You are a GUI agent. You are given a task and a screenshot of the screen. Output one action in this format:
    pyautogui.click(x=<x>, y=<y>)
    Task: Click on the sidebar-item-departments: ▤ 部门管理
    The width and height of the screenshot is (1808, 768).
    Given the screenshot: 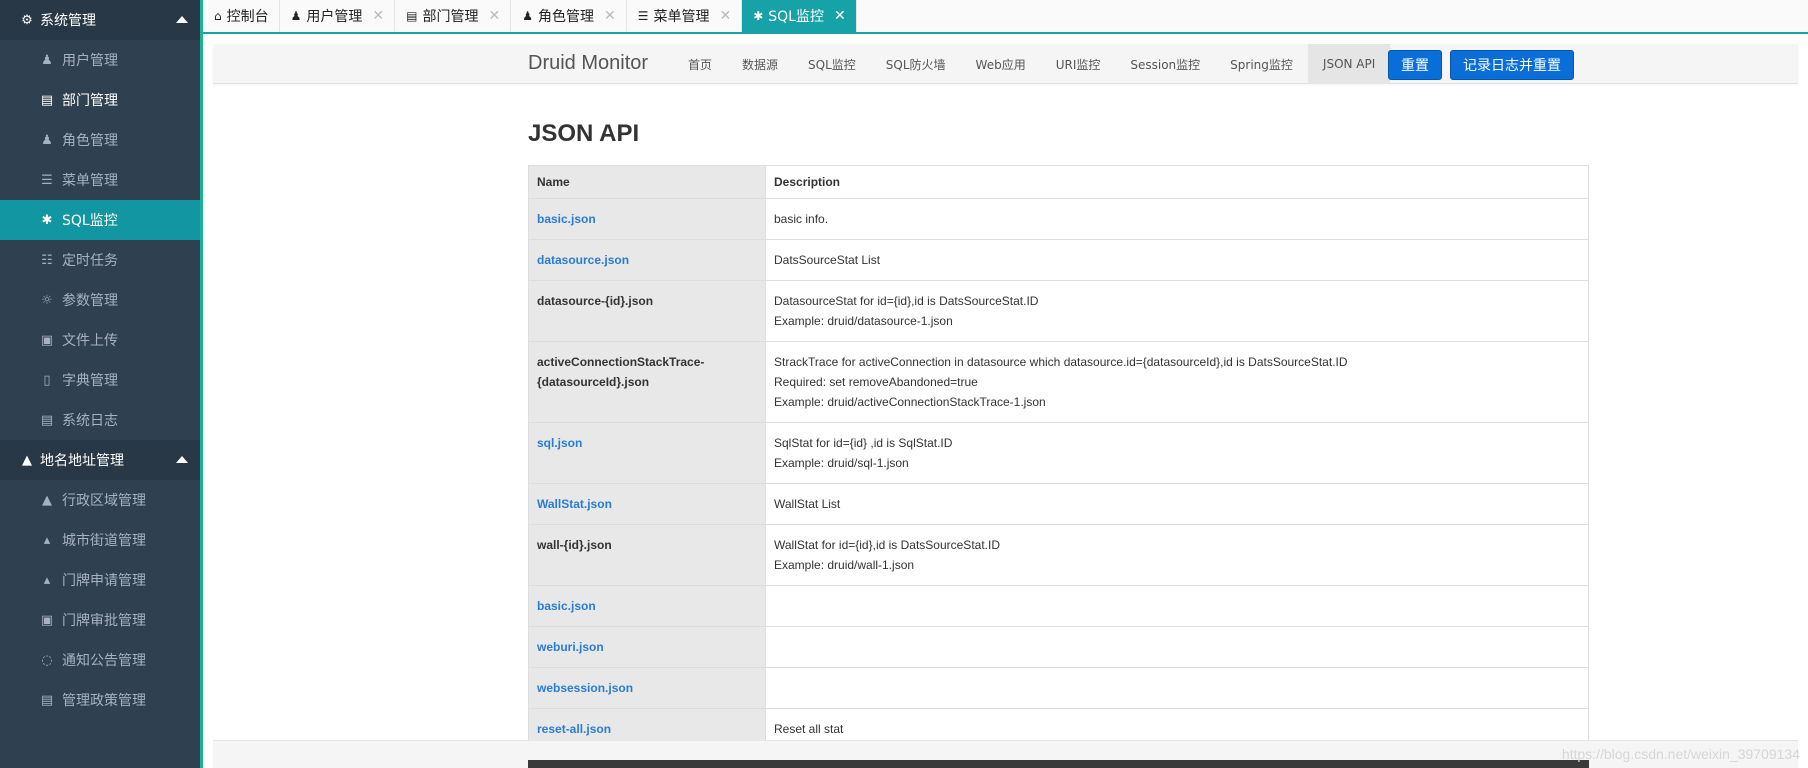 What is the action you would take?
    pyautogui.click(x=100, y=100)
    